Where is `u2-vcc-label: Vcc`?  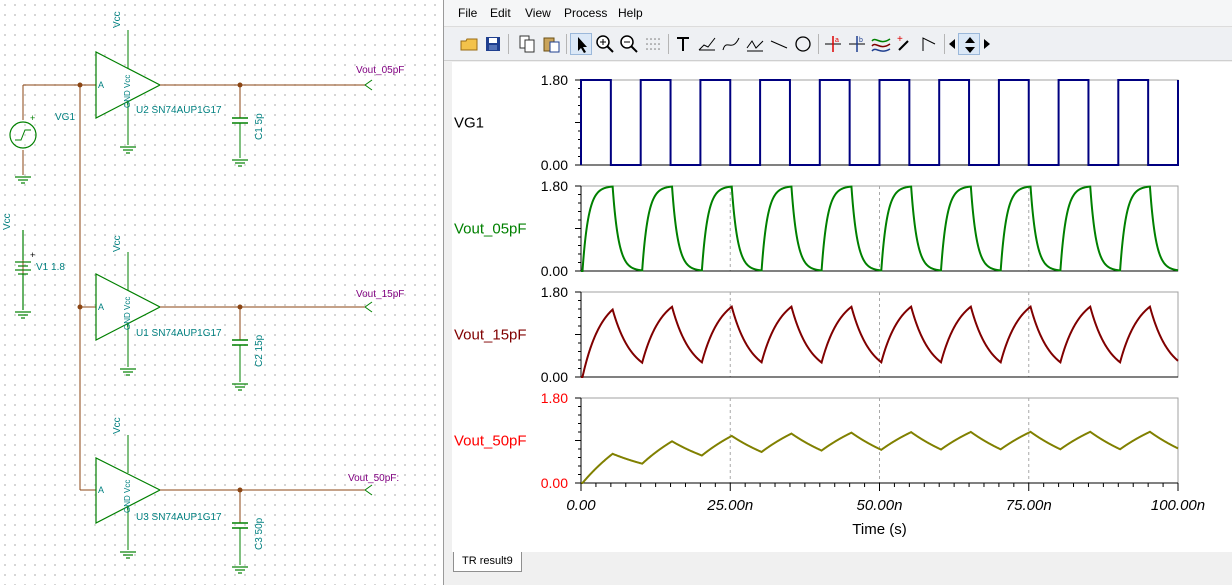 u2-vcc-label: Vcc is located at coordinates (117, 19).